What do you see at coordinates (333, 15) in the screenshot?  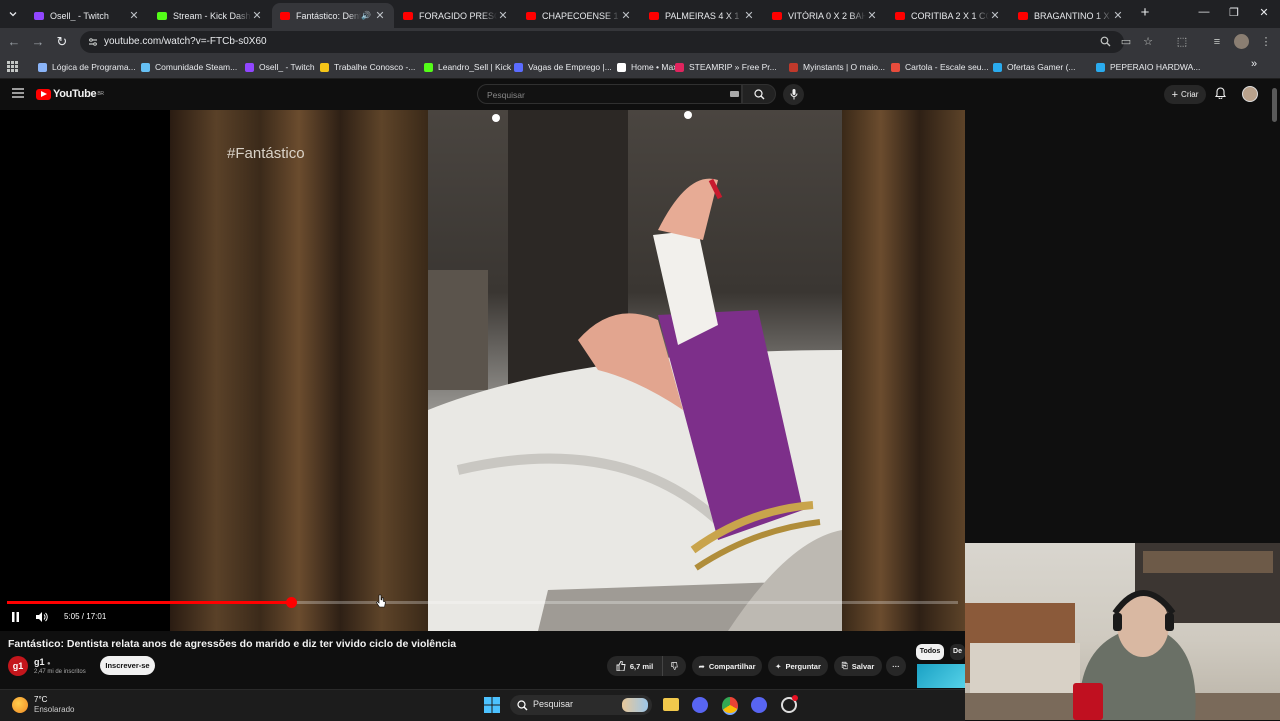 I see `browser-tab: Fantástico: Dentista relata🔊✕` at bounding box center [333, 15].